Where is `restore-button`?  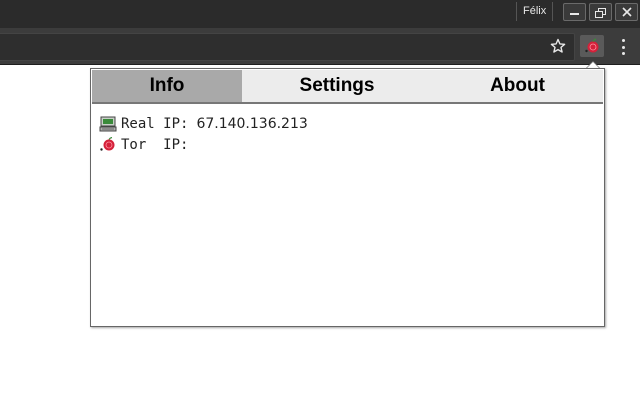
restore-button is located at coordinates (600, 12).